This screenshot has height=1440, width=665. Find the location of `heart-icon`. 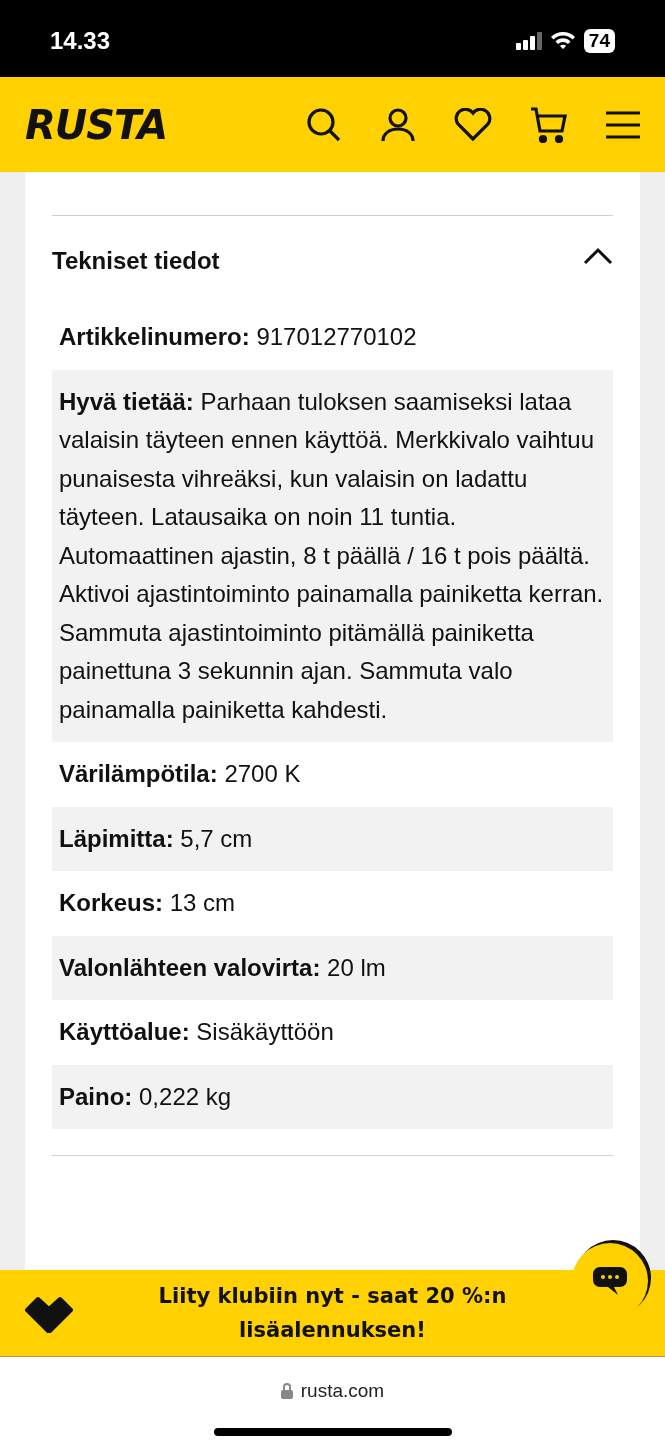

heart-icon is located at coordinates (473, 124).